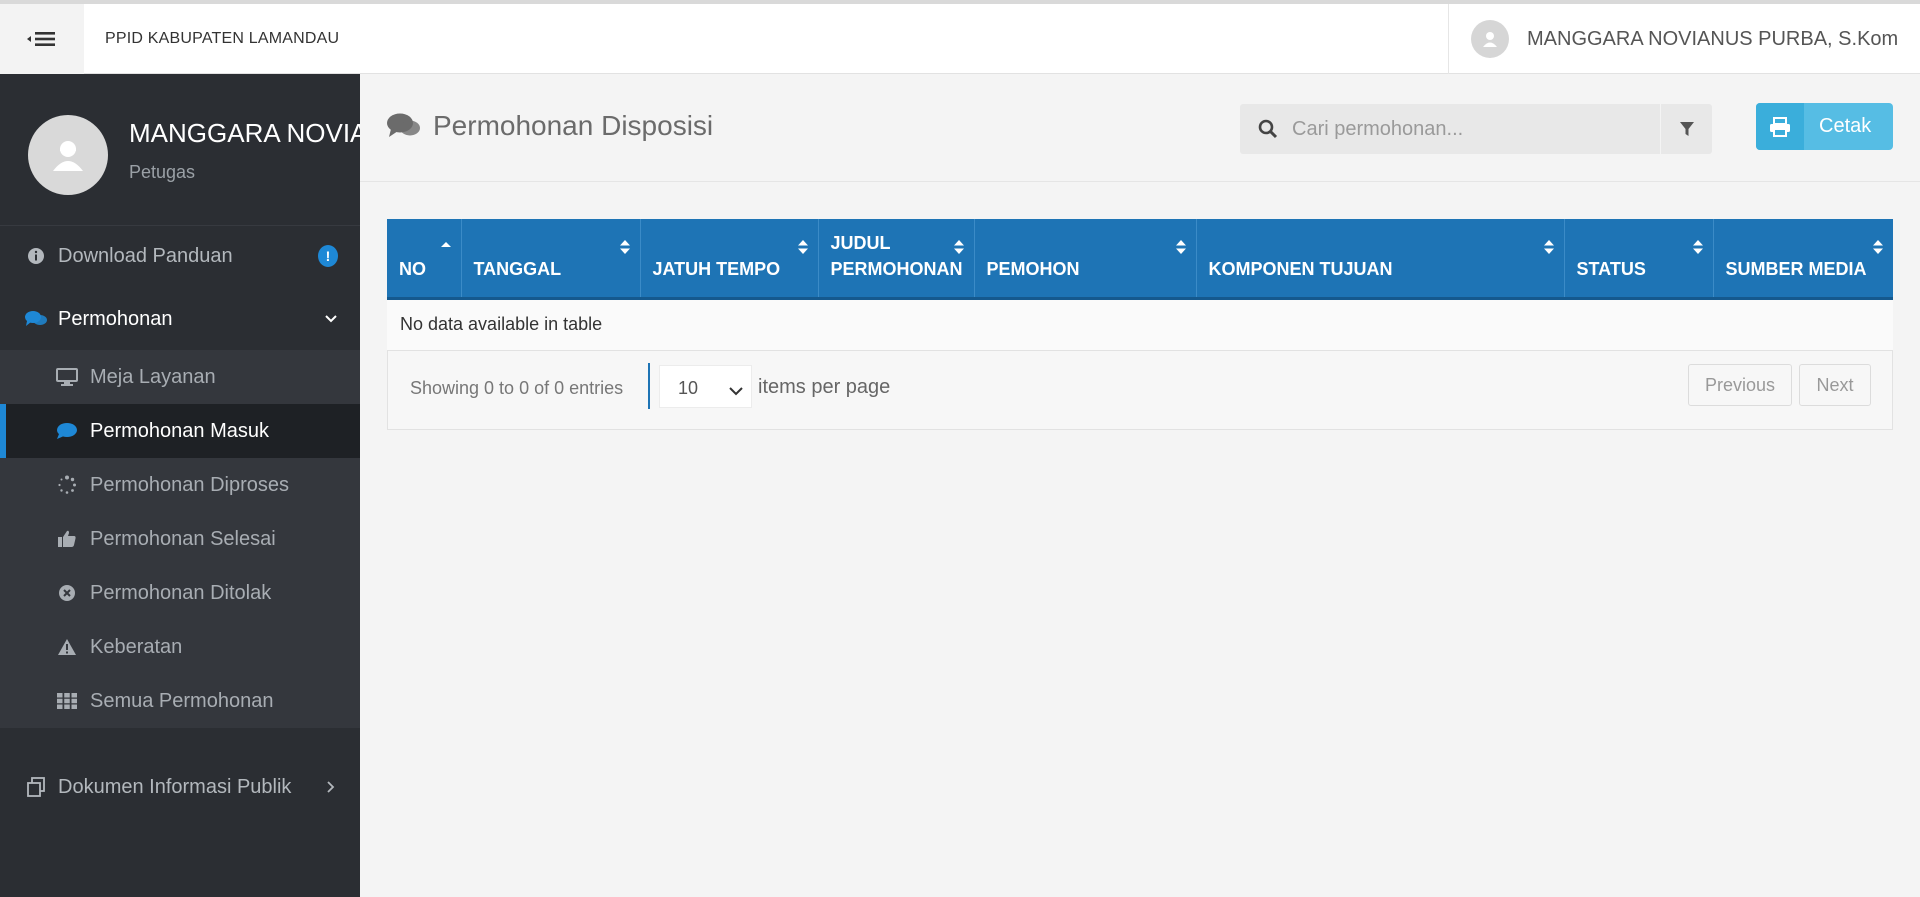 The height and width of the screenshot is (897, 1920). What do you see at coordinates (183, 538) in the screenshot?
I see `sidebar-subitem-label: Permohonan Selesai` at bounding box center [183, 538].